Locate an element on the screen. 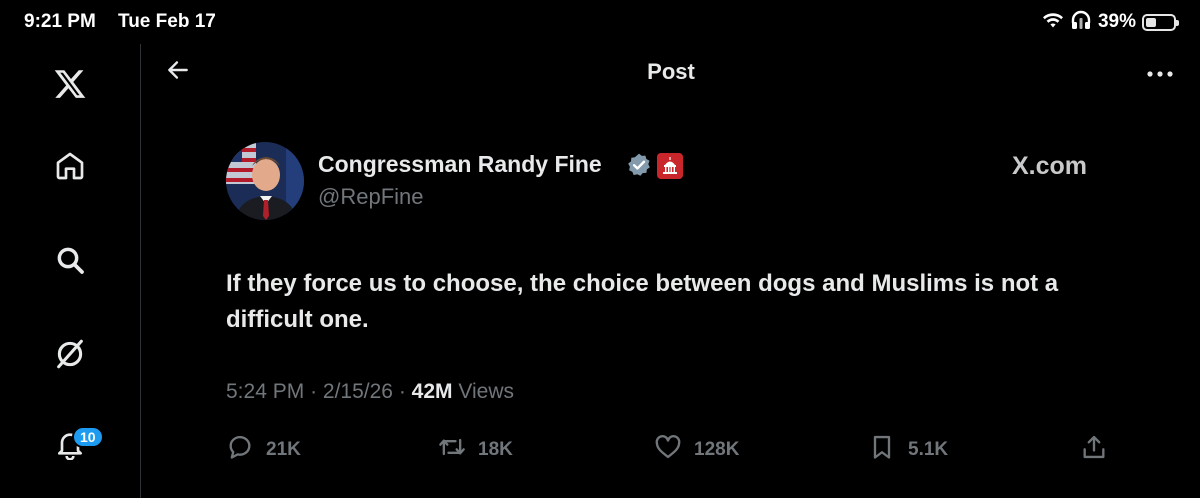 The height and width of the screenshot is (498, 1200). bookmark-count: 5.1K is located at coordinates (928, 449).